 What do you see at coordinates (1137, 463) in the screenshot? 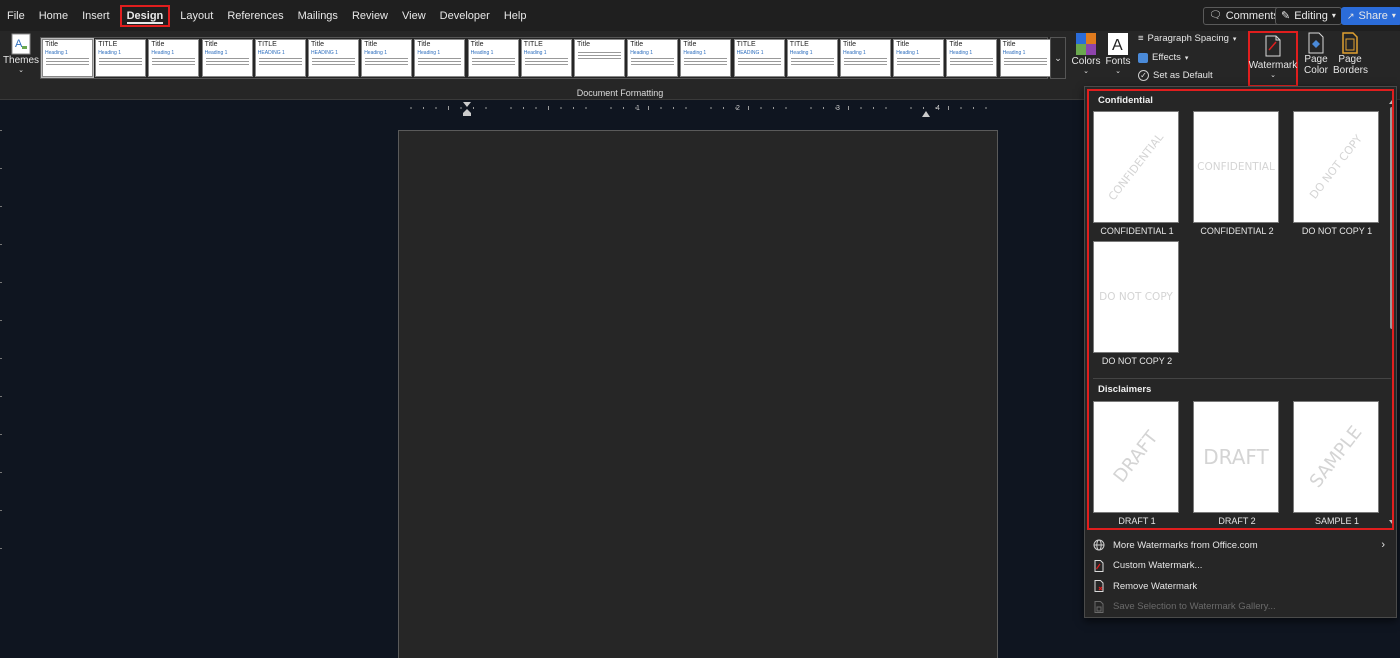
I see `watermark-option: DRAFT DRAFT 1` at bounding box center [1137, 463].